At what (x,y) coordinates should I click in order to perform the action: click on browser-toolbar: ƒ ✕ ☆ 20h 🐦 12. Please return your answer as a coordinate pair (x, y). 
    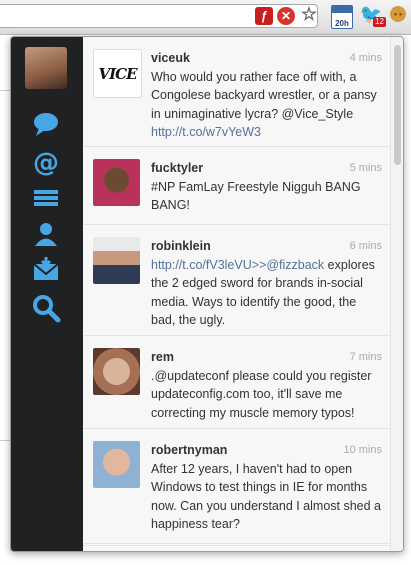
    Looking at the image, I should click on (205, 17).